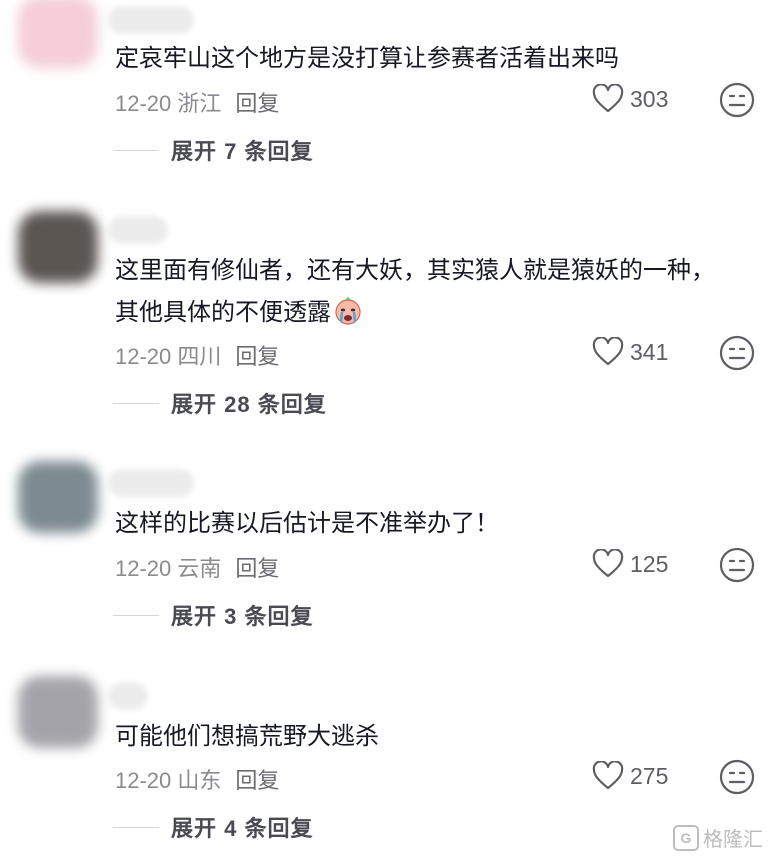  I want to click on like-button: 125, so click(630, 564).